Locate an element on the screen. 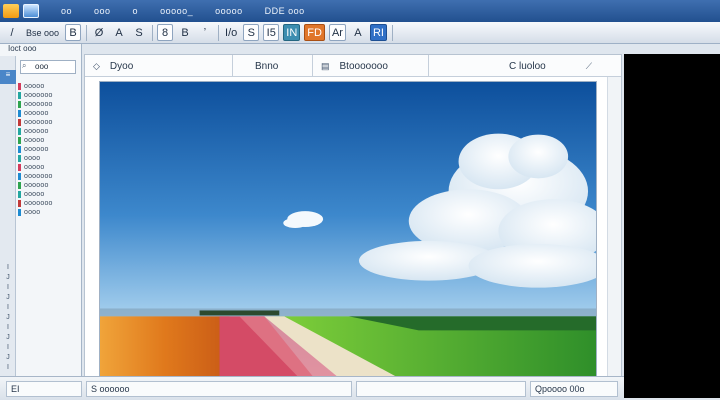 The image size is (720, 400). tab-1: ◇ Dyoo is located at coordinates (159, 66).